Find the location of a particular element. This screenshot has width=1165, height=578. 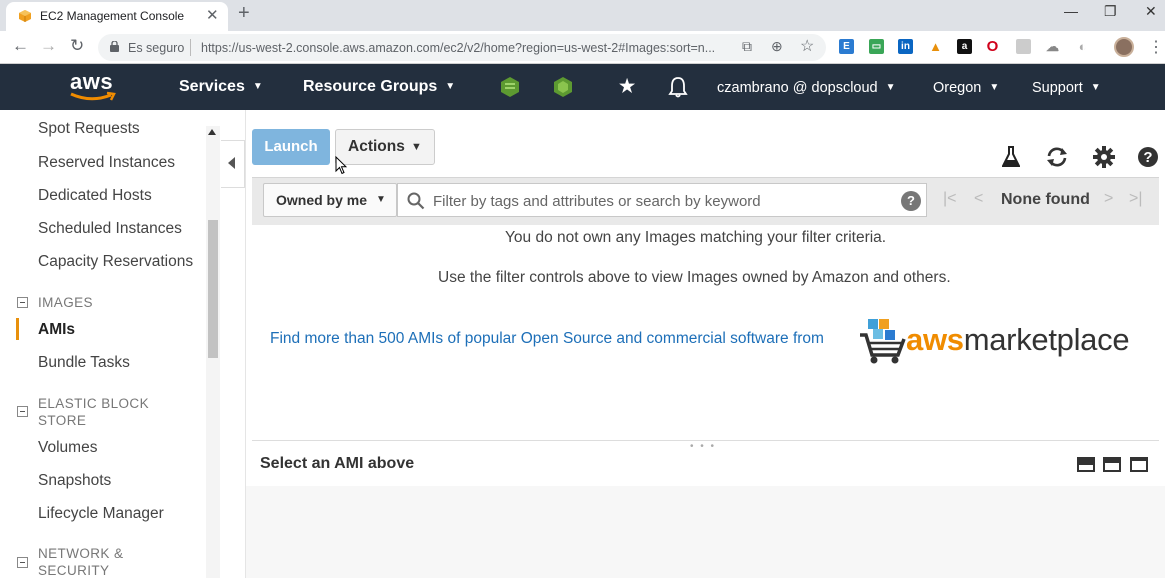

launch-button: Launch is located at coordinates (291, 147).